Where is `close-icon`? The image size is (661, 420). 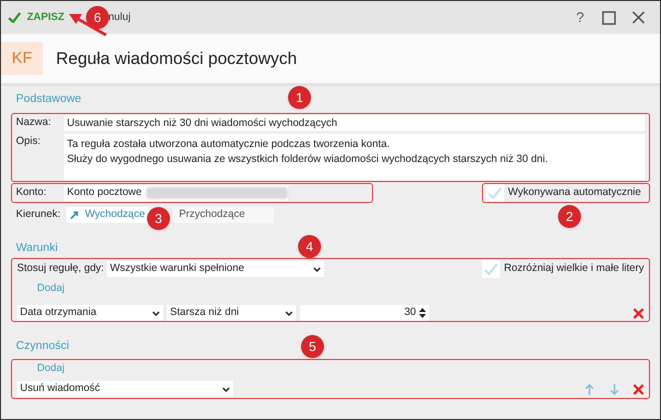 close-icon is located at coordinates (638, 17).